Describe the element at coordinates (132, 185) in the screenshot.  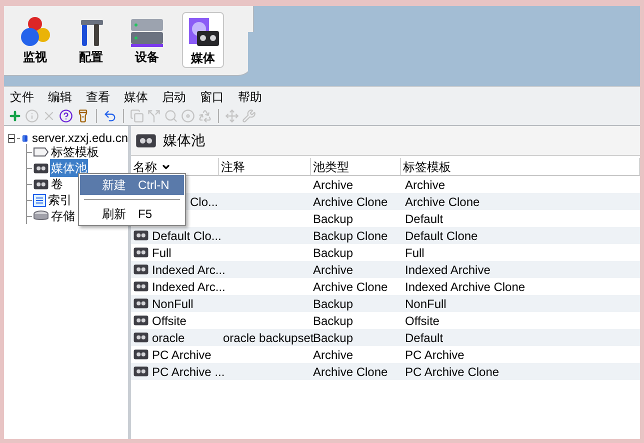
I see `context-menu-item: 新建 Ctrl-N` at that location.